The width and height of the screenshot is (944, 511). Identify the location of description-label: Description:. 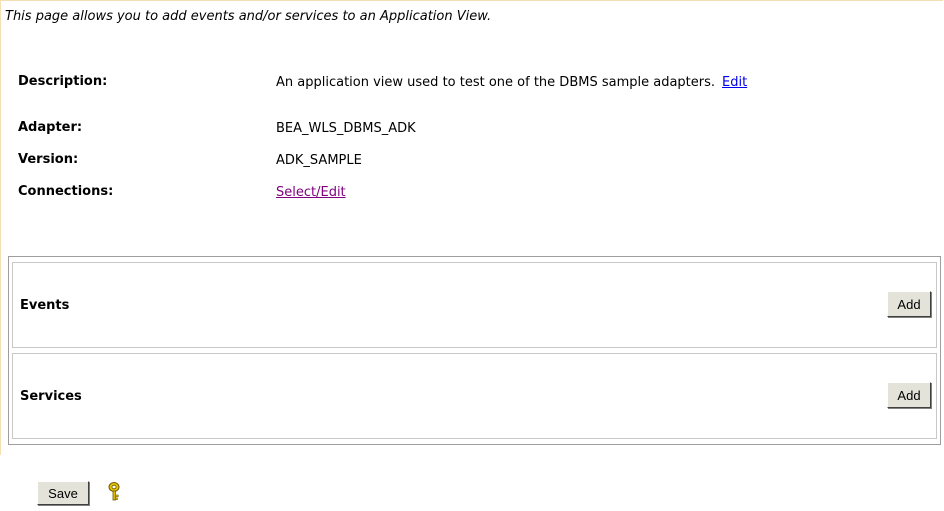
(63, 81).